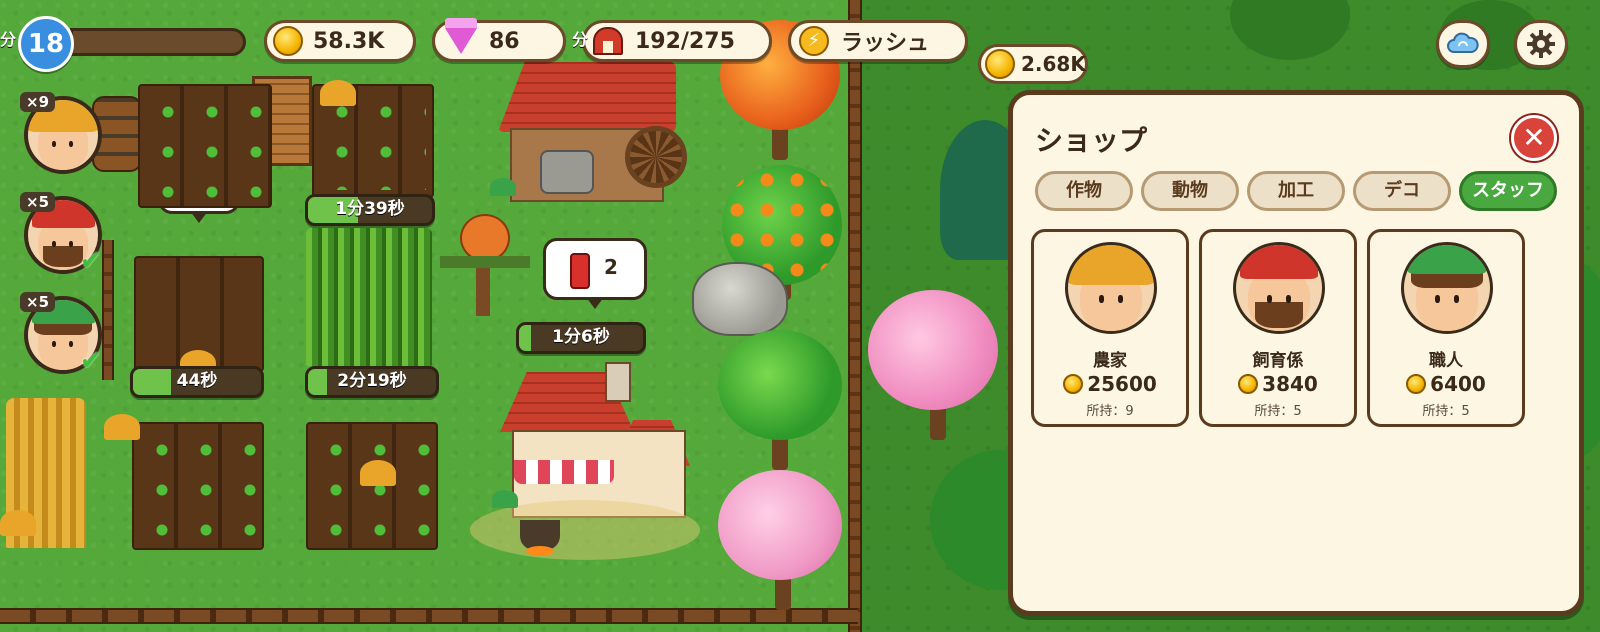 The image size is (1600, 632). I want to click on tab-staff: スタッフ, so click(1508, 191).